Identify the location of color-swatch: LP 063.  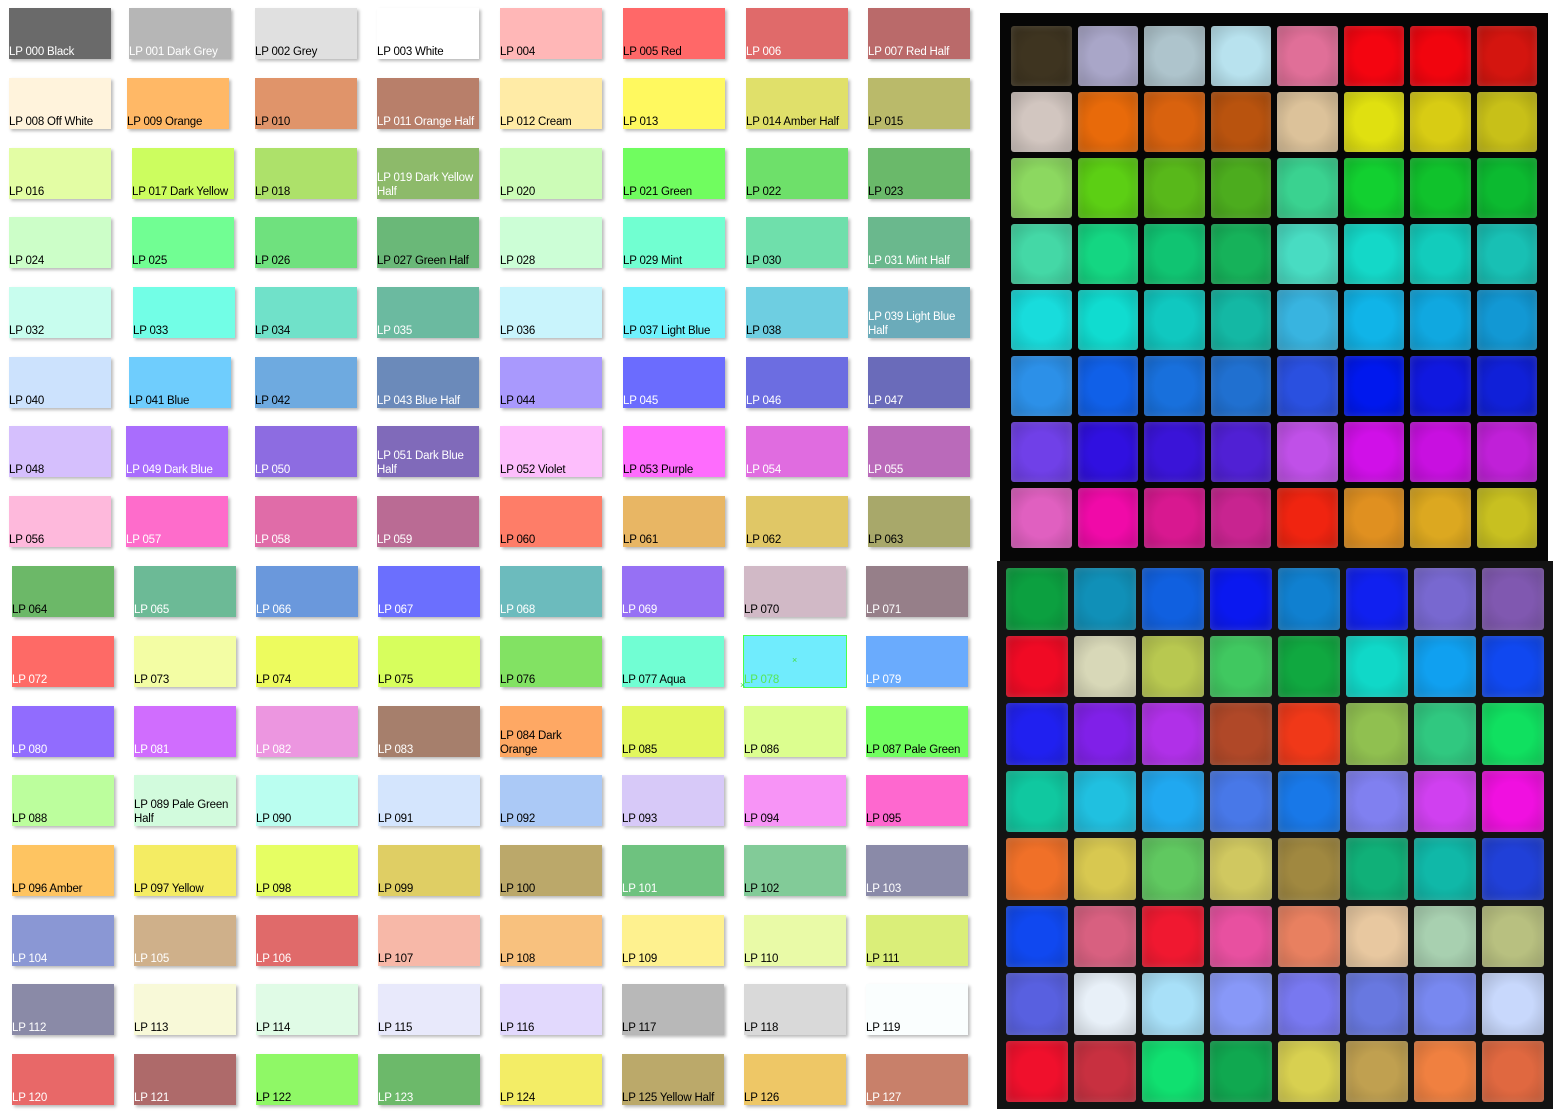
(919, 521).